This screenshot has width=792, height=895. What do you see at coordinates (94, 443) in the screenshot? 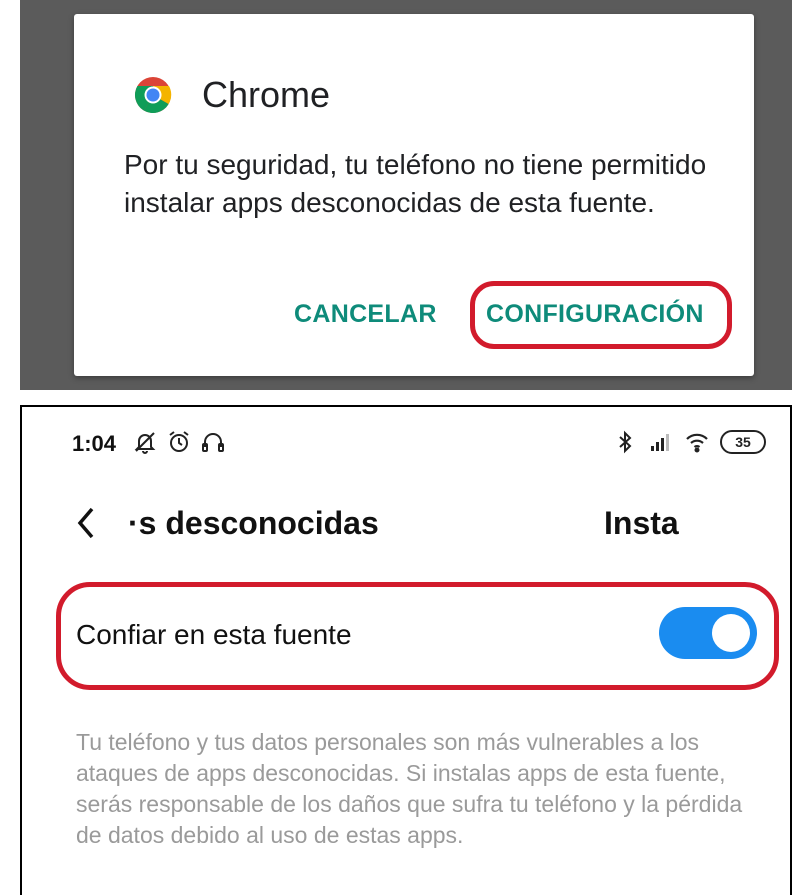
I see `status-time: 1:04` at bounding box center [94, 443].